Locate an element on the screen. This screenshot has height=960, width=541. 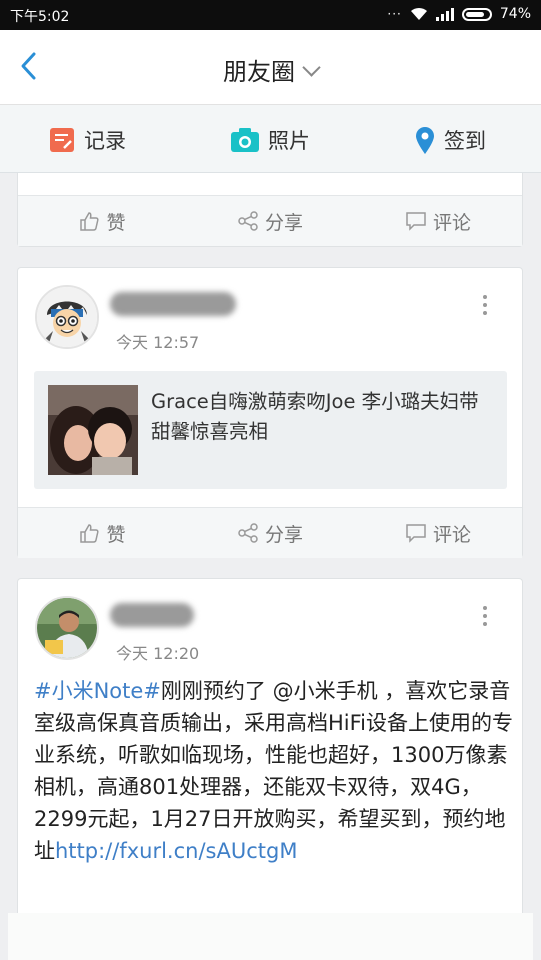
status-time: 下午5:02 is located at coordinates (40, 17).